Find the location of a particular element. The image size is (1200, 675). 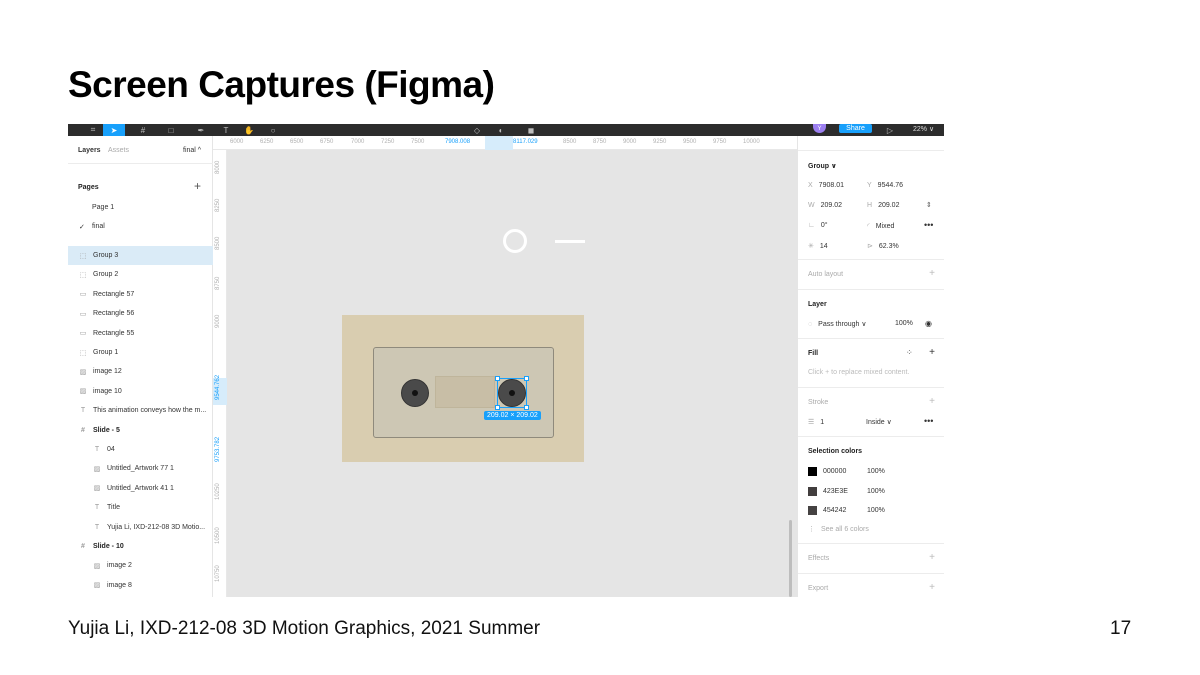

width-field: W 209.02 is located at coordinates (825, 205).